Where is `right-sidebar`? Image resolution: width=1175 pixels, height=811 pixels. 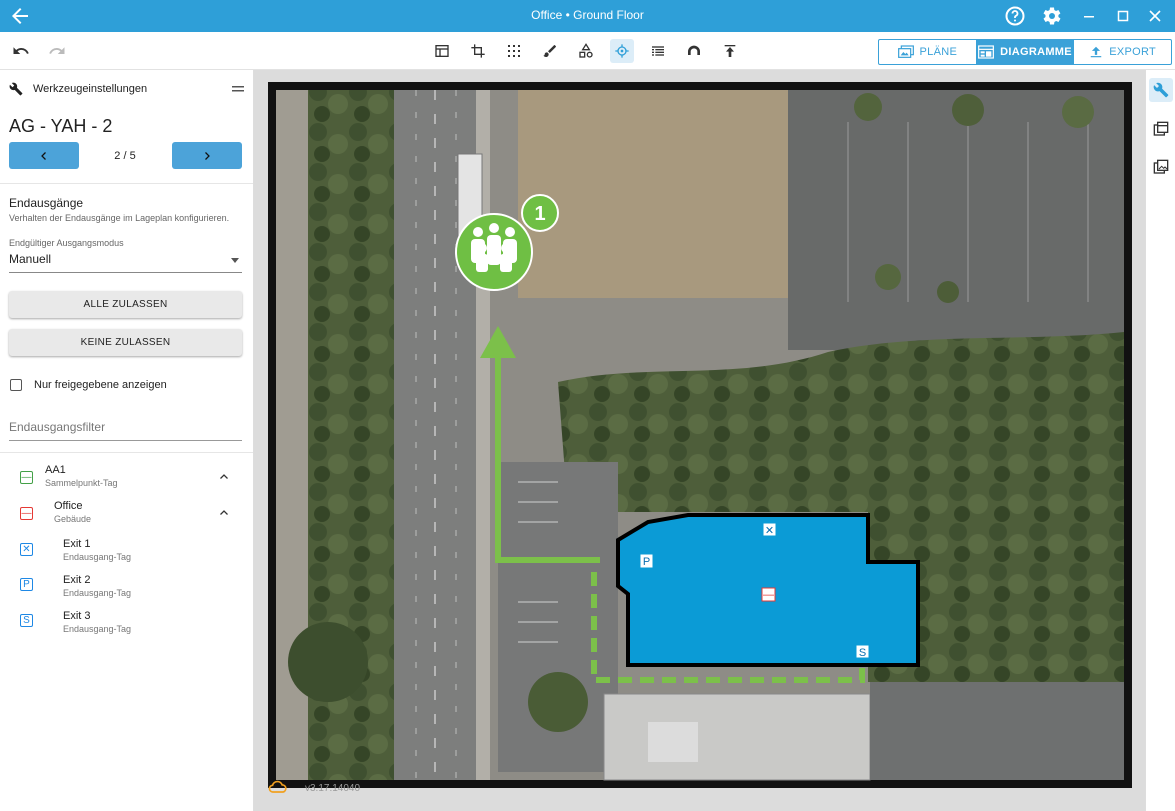
right-sidebar is located at coordinates (1160, 440).